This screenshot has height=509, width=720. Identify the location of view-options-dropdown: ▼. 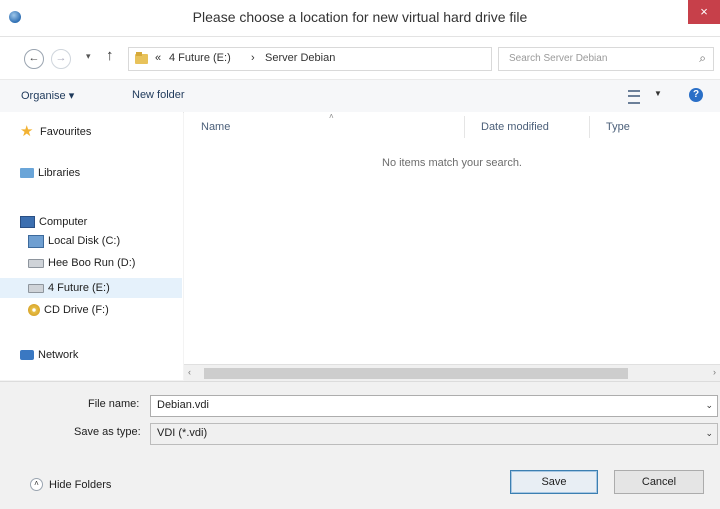
(658, 93).